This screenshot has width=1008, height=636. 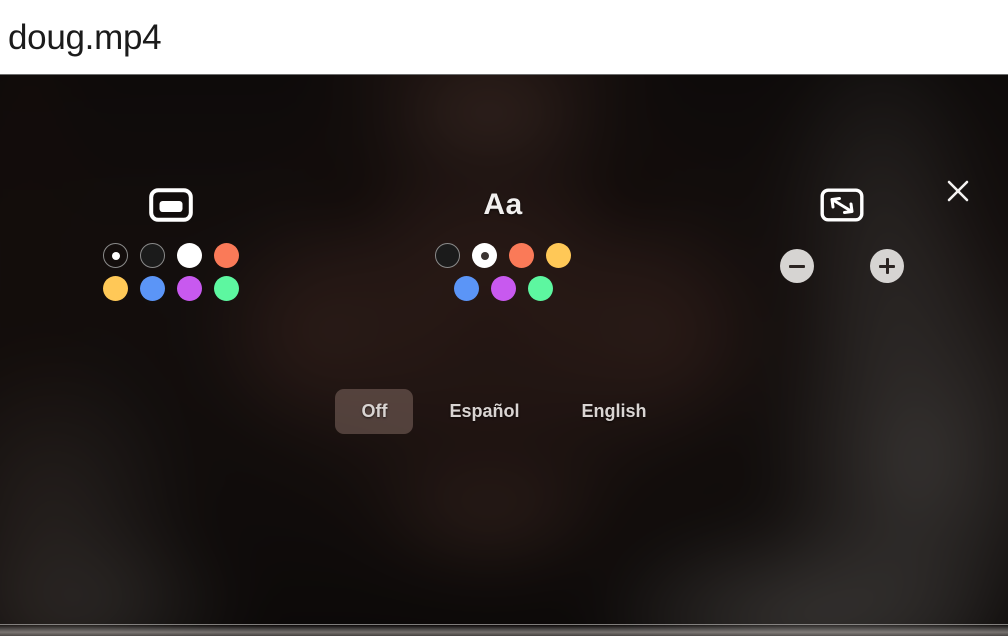 What do you see at coordinates (226, 288) in the screenshot?
I see `swatch-bg-green` at bounding box center [226, 288].